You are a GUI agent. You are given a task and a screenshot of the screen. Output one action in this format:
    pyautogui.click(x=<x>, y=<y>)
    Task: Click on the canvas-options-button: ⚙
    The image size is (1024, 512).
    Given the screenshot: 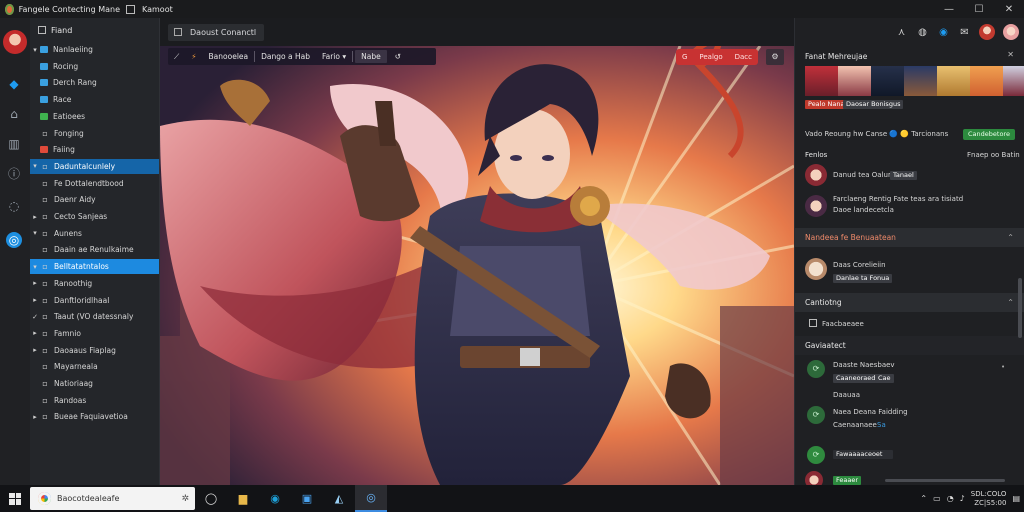 What is the action you would take?
    pyautogui.click(x=775, y=57)
    